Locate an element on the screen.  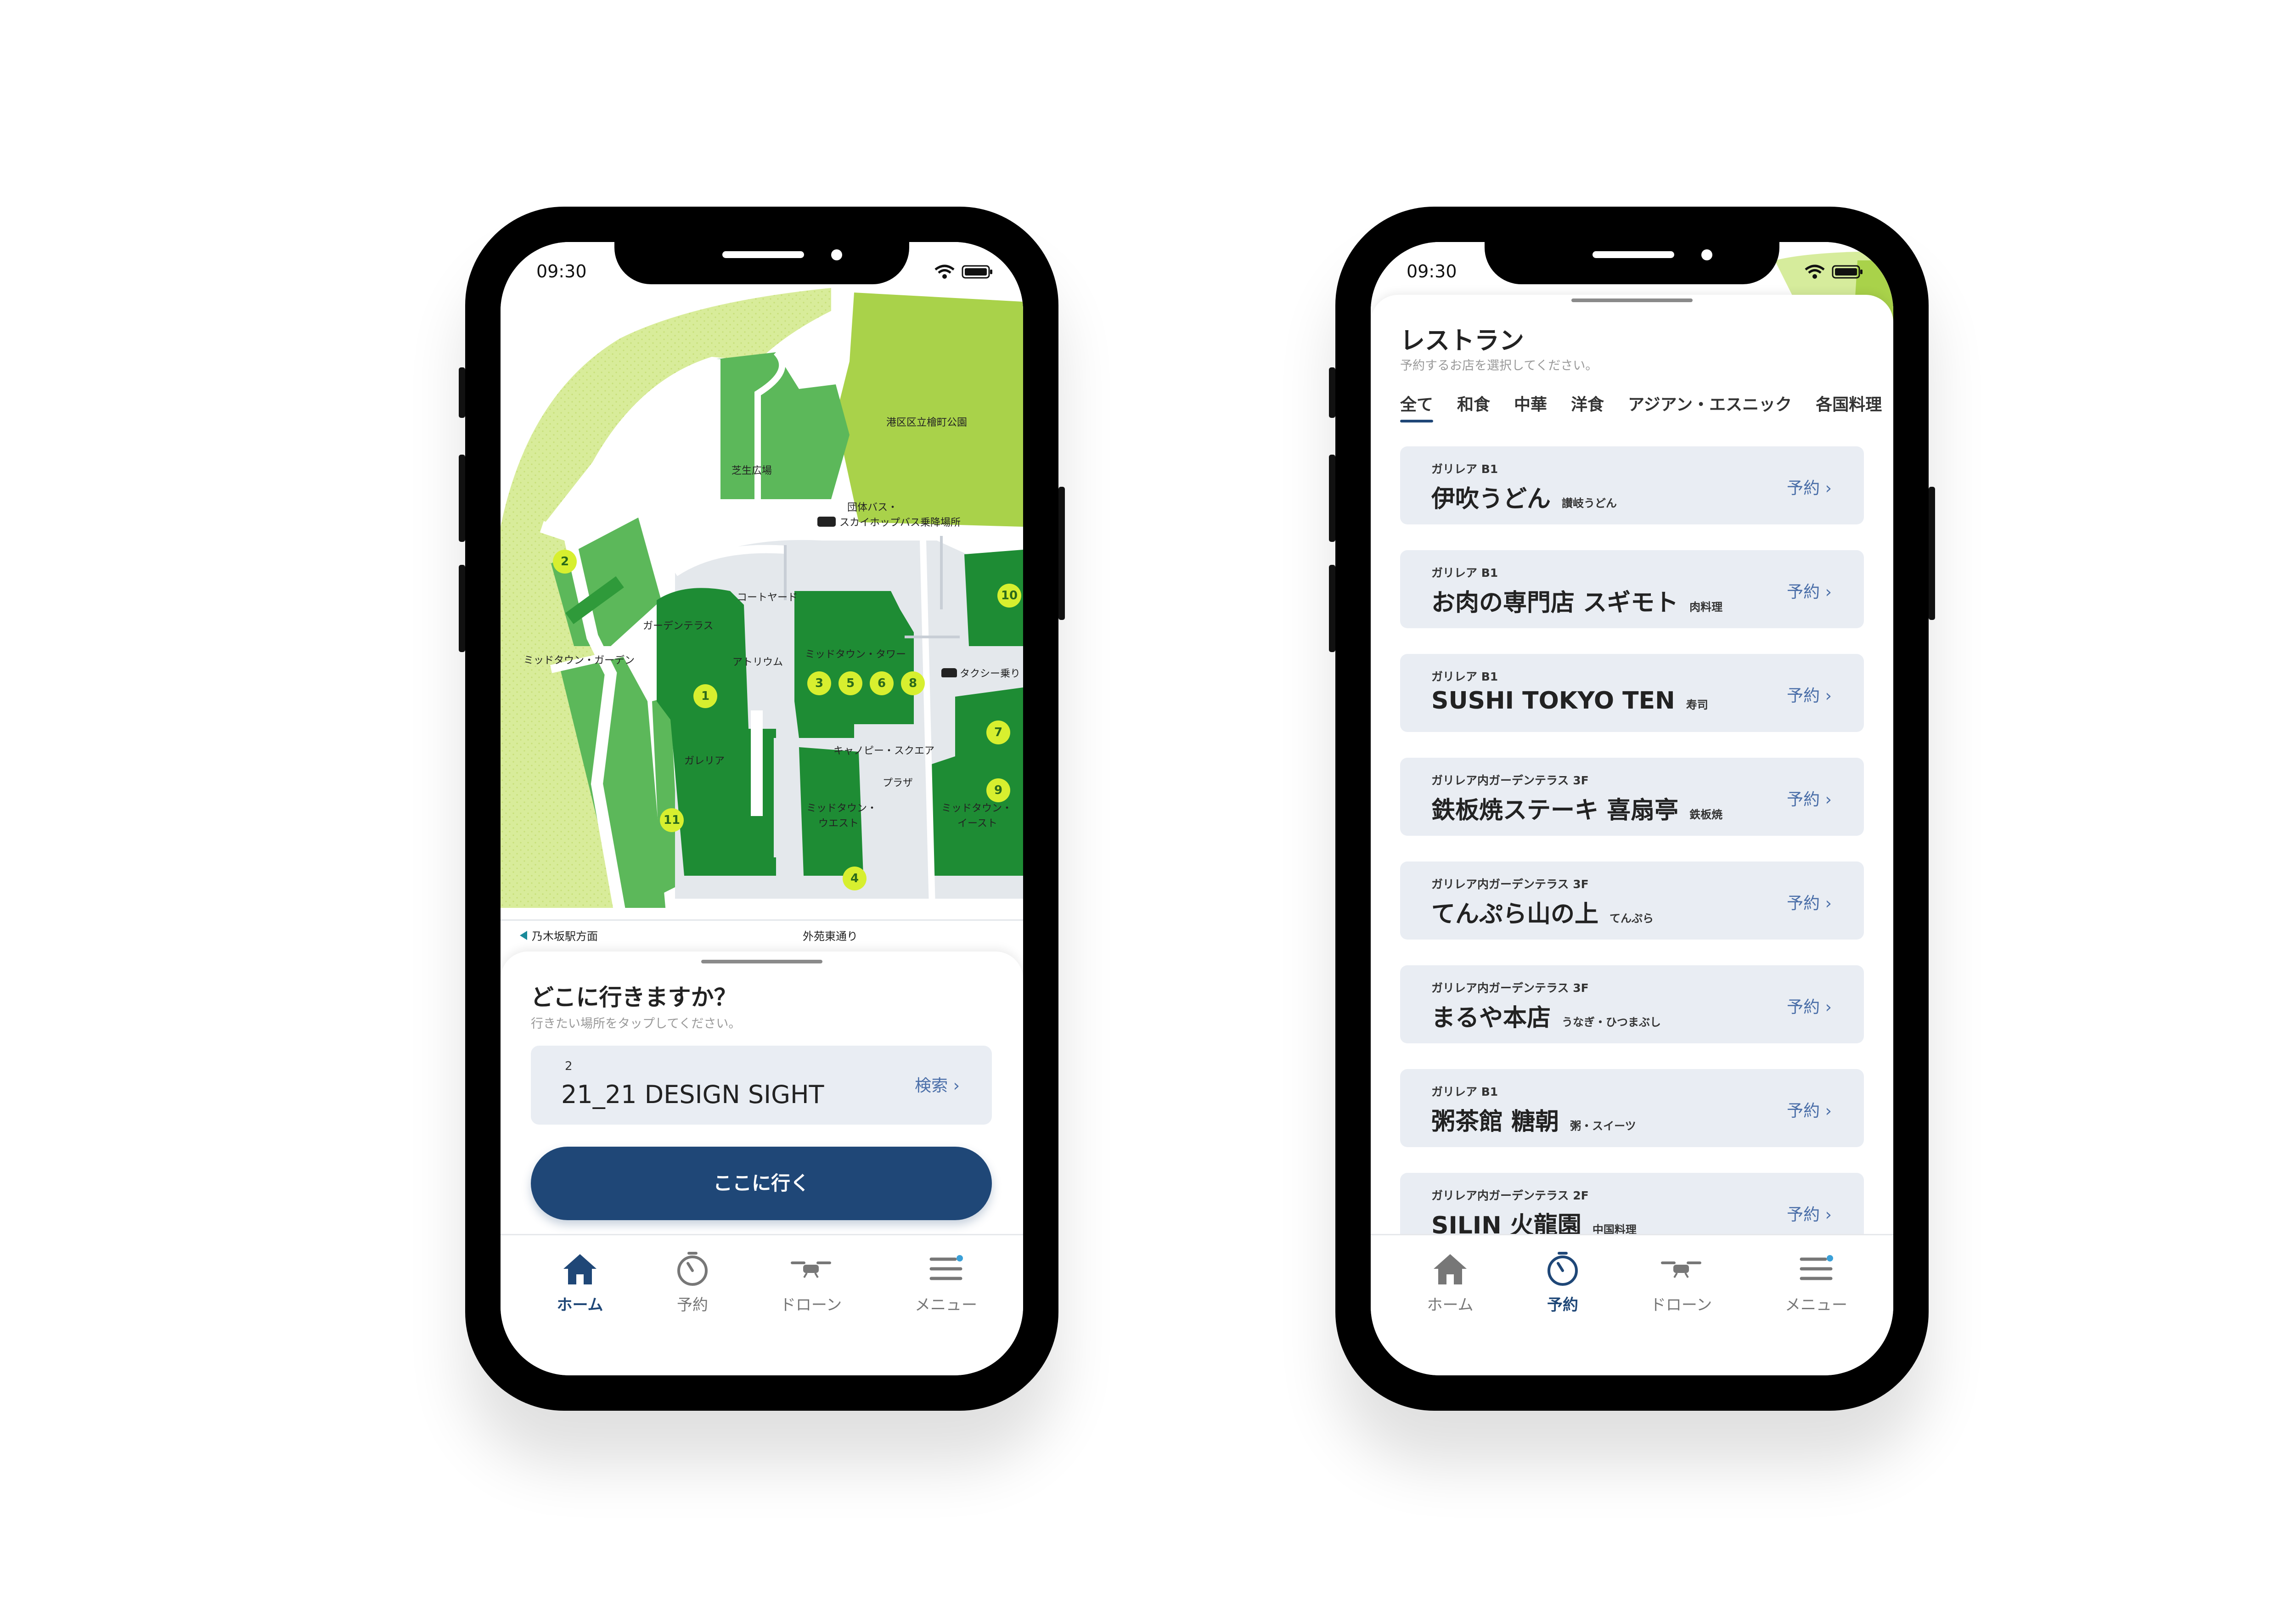
restaurant-card: ガリレア B1 SUSHI TOKYO TEN 寿司 予約 › is located at coordinates (1632, 693).